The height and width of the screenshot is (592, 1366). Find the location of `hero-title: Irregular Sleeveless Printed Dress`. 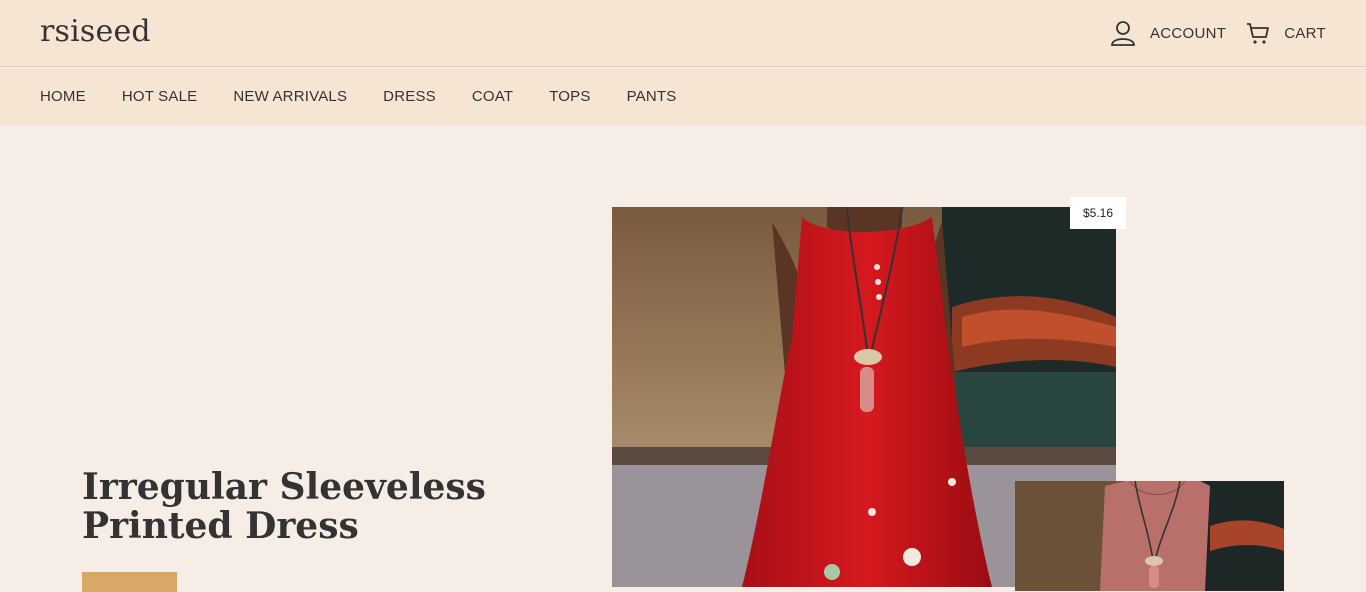

hero-title: Irregular Sleeveless Printed Dress is located at coordinates (292, 507).